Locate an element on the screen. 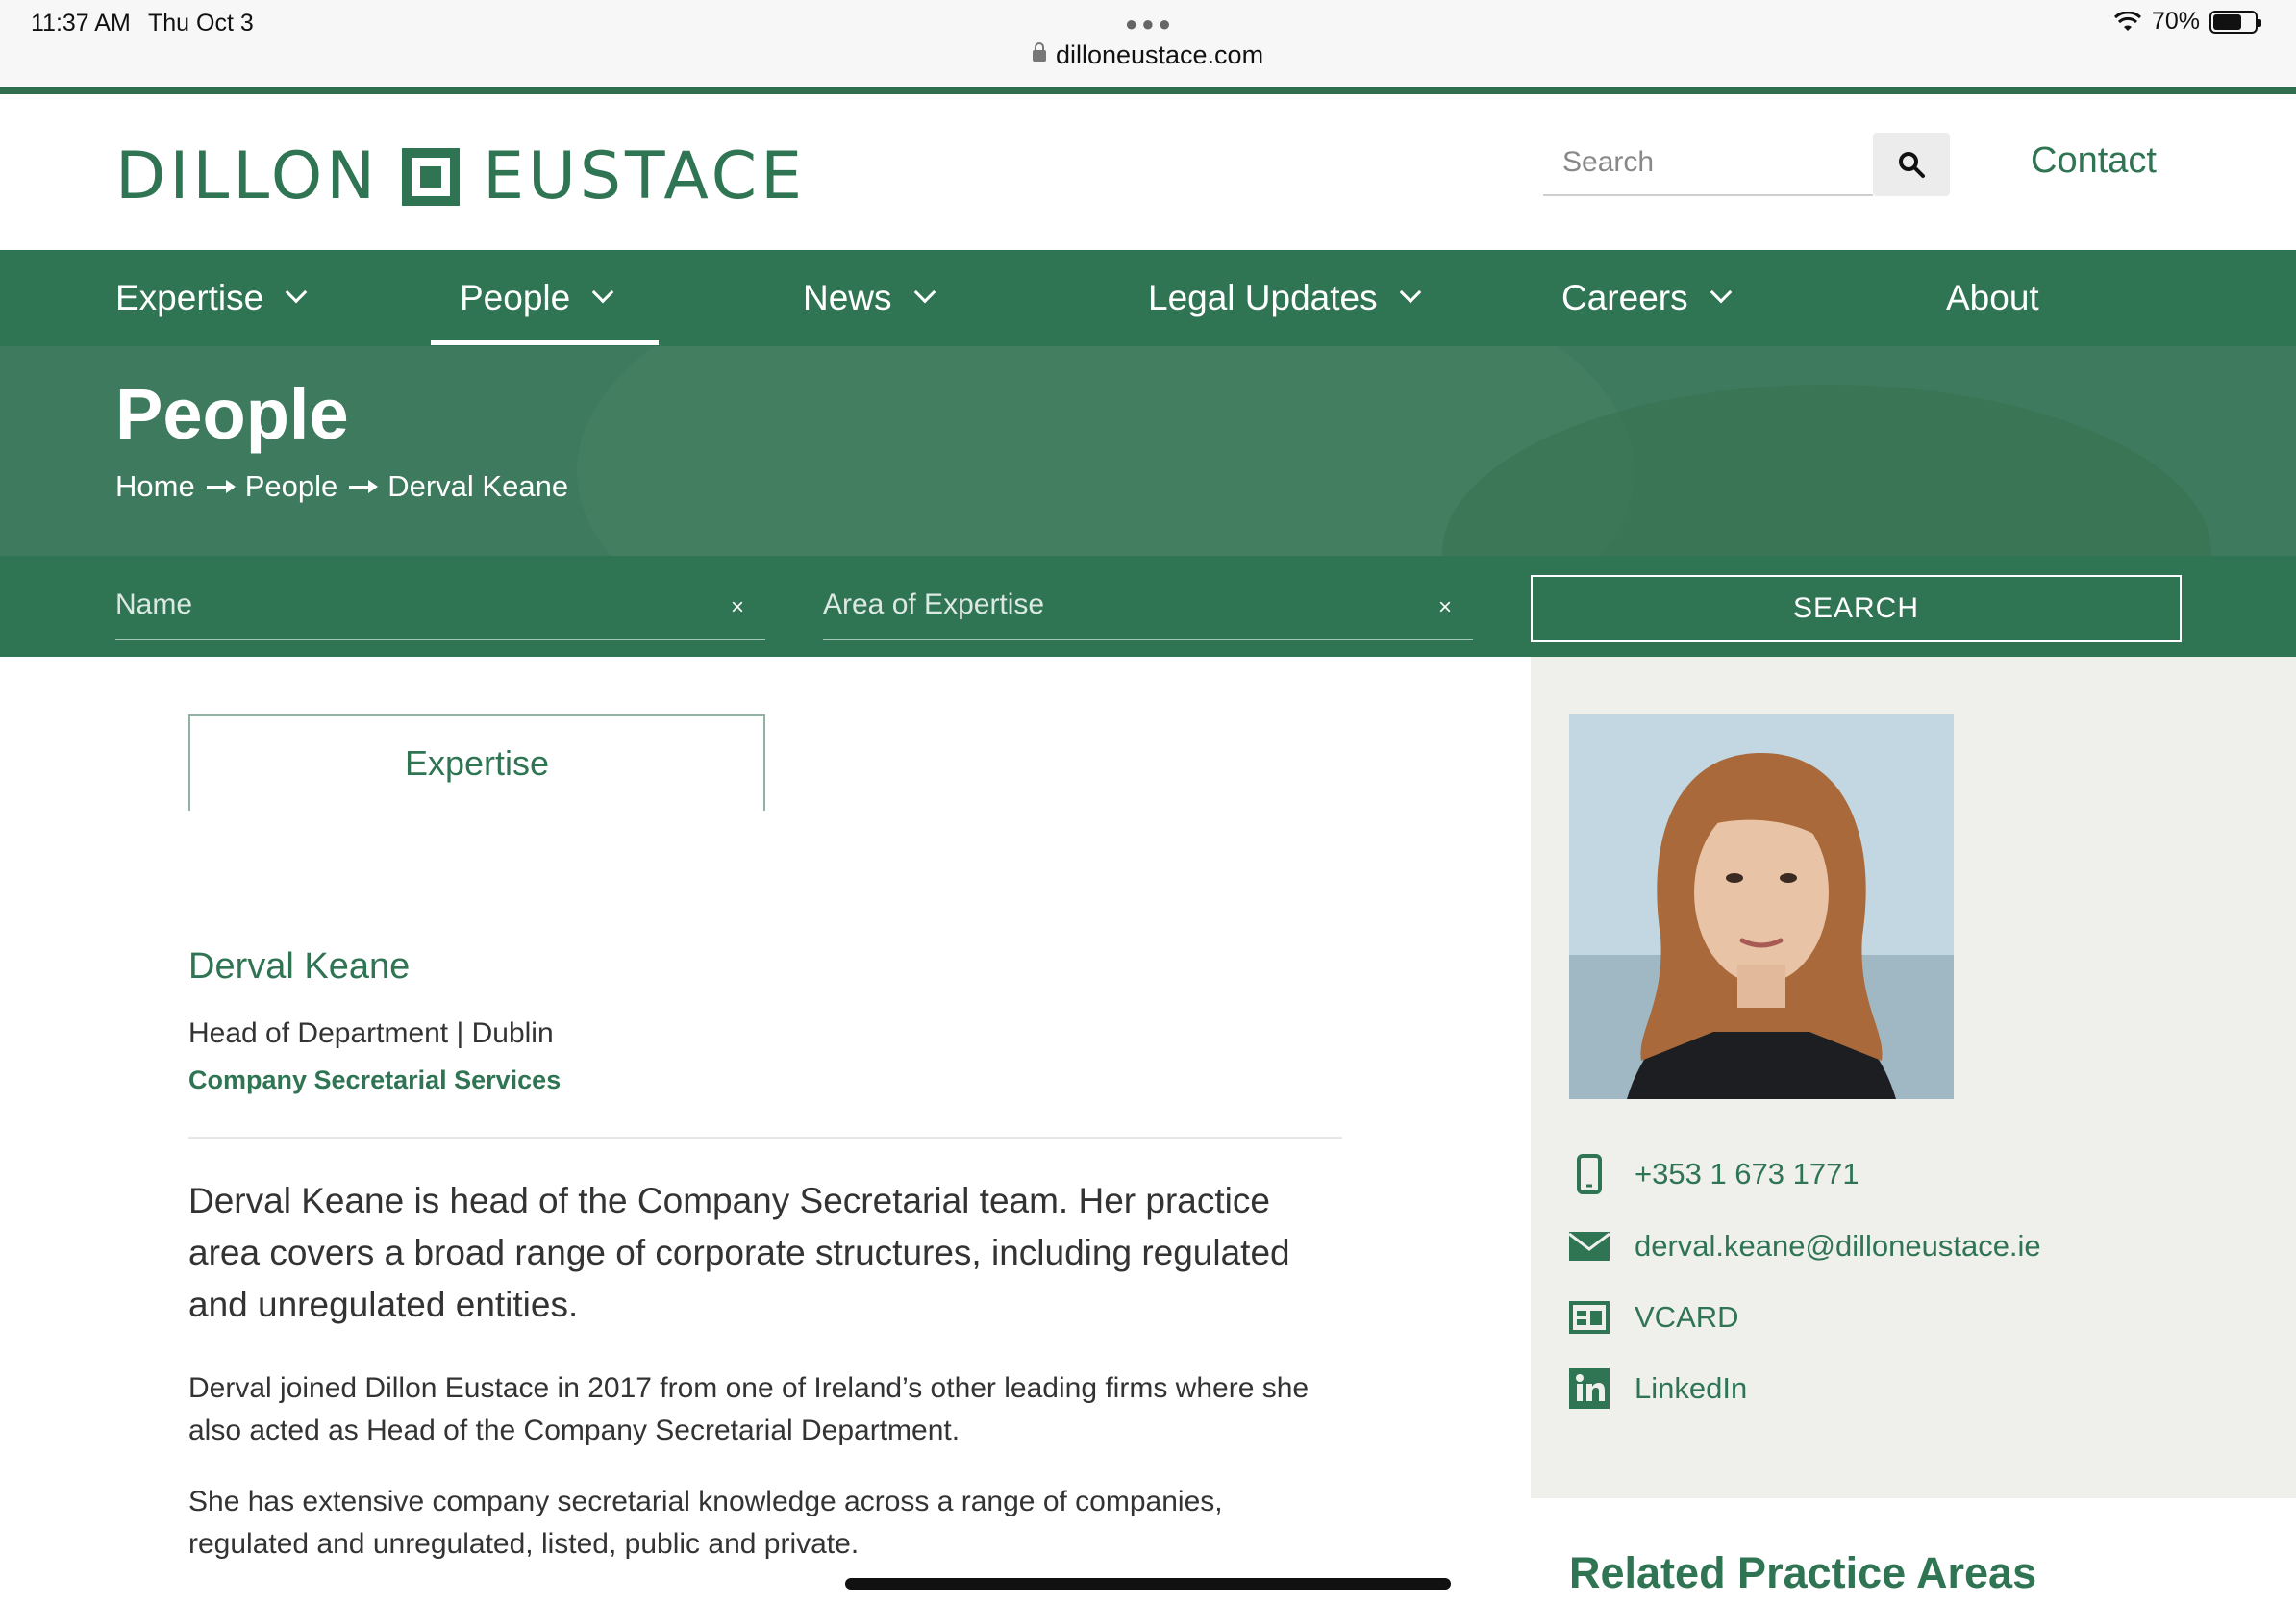 This screenshot has width=2296, height=1604. nav-item-legal-updates: Legal Updates is located at coordinates (1284, 298).